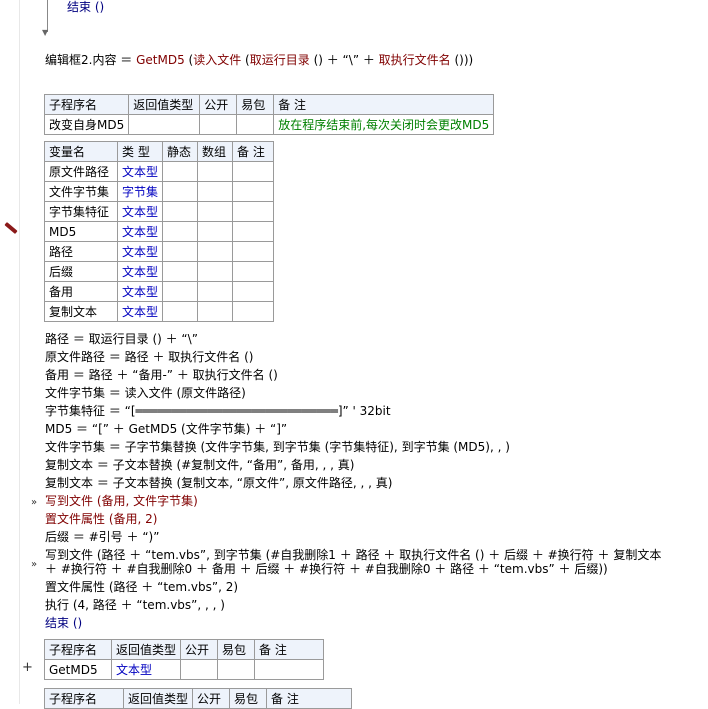 This screenshot has height=709, width=708. What do you see at coordinates (140, 151) in the screenshot?
I see `table-header: 类 型` at bounding box center [140, 151].